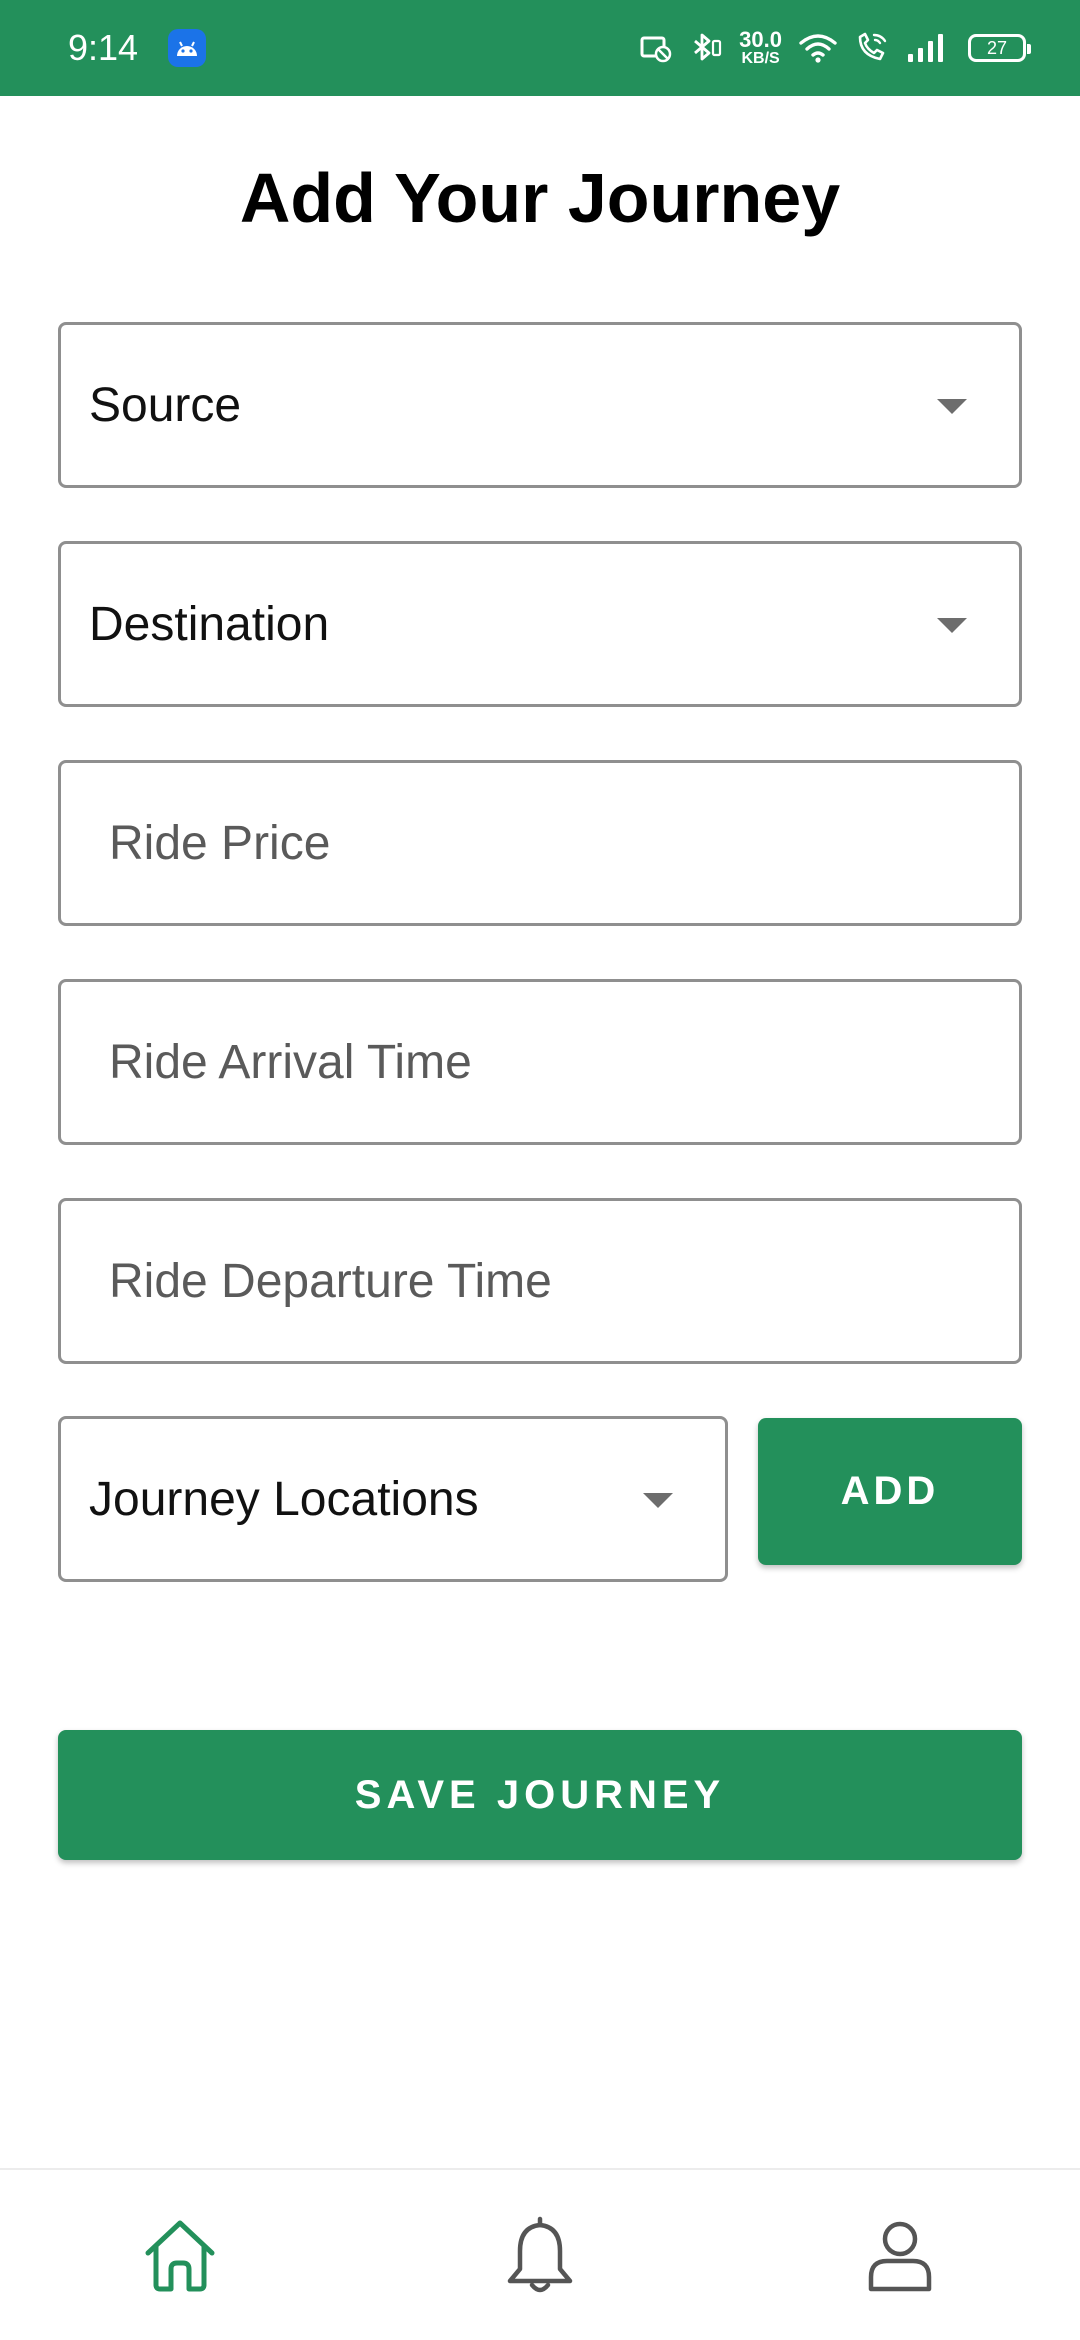  I want to click on profile-icon, so click(900, 2256).